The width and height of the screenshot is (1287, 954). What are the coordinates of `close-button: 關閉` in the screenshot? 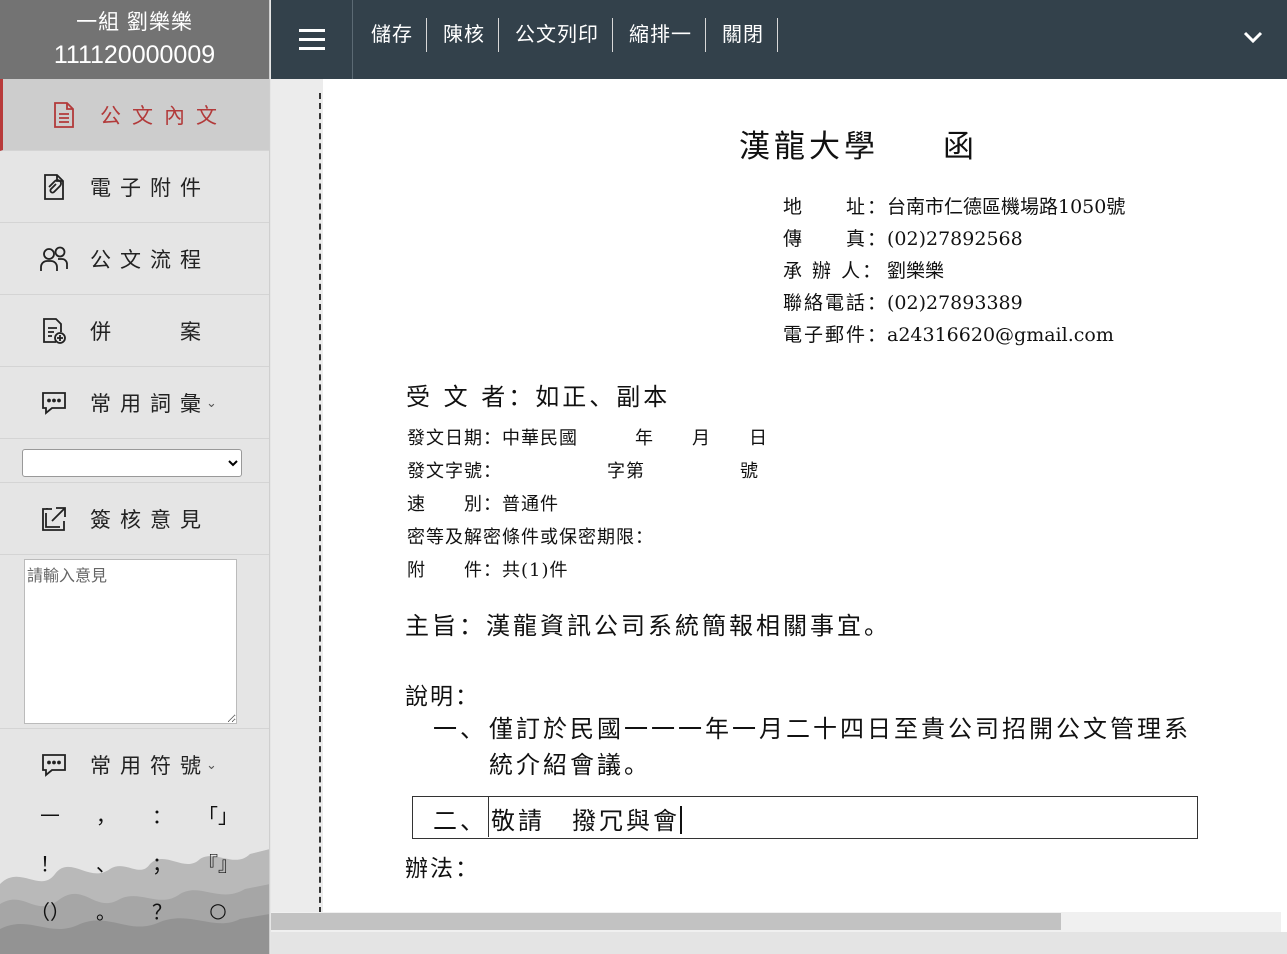 It's located at (742, 35).